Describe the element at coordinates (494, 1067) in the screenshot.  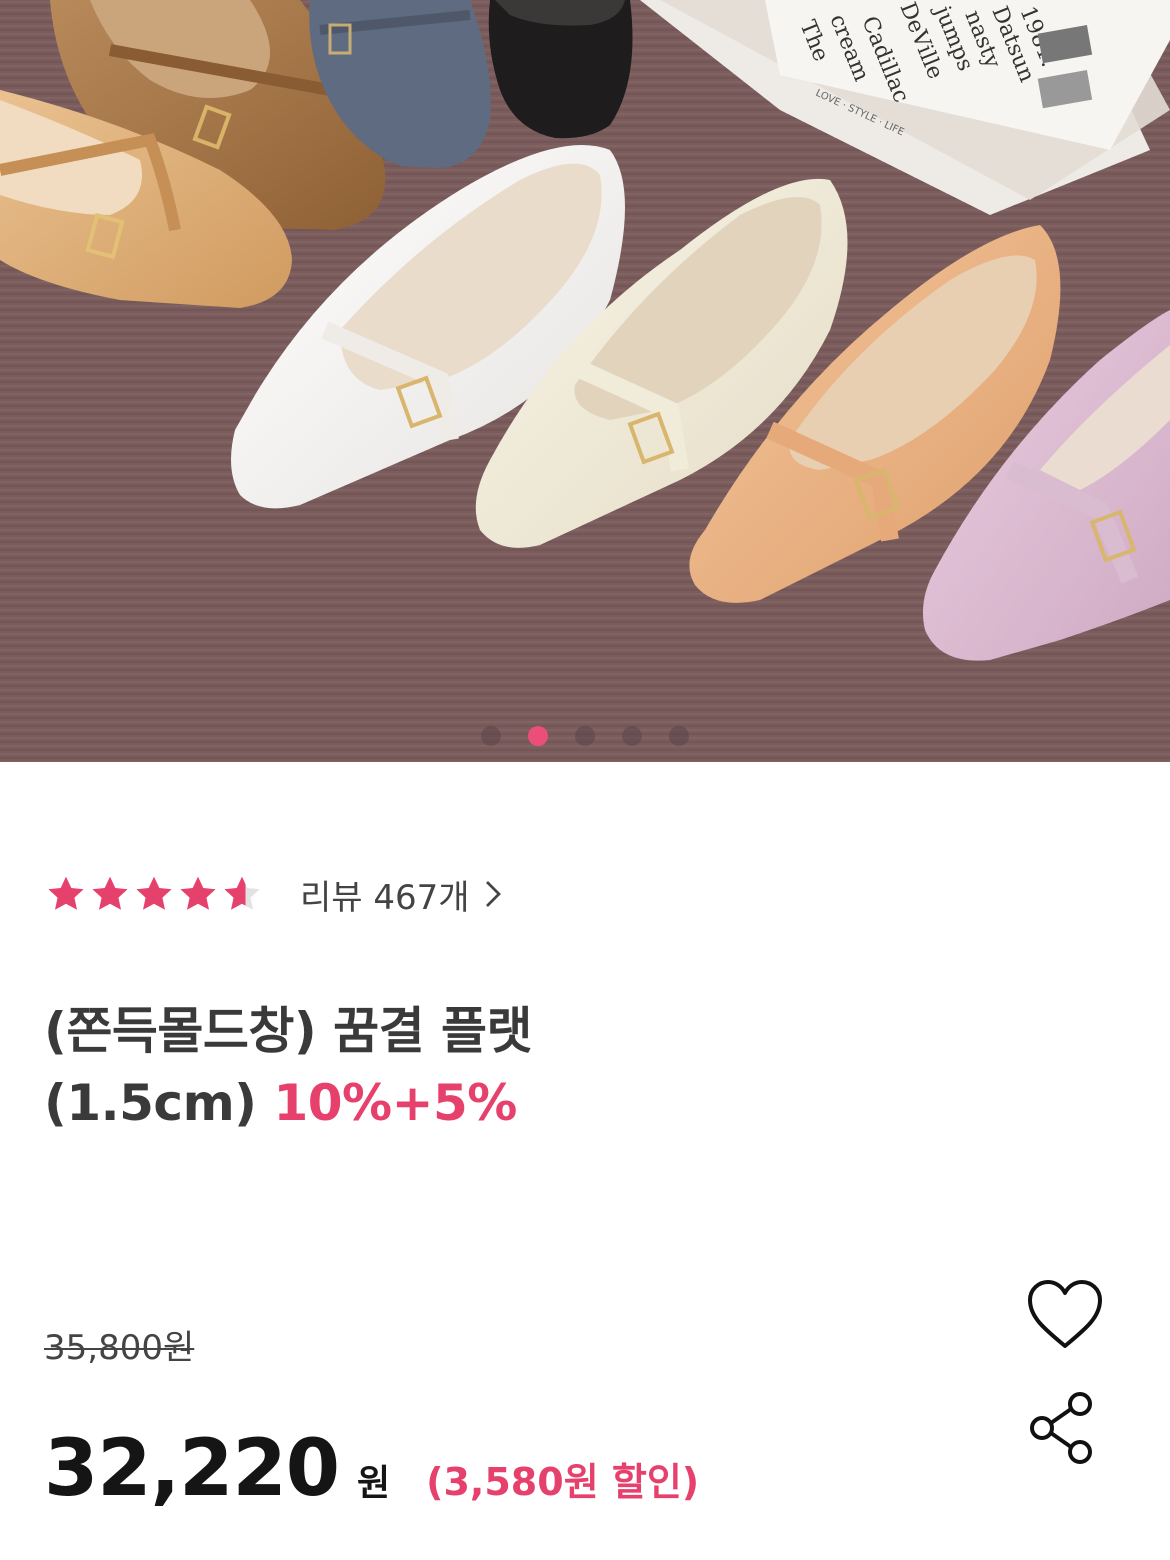
I see `product-title: (쫀득몰드창) 꿈결 플랫 (1.5cm) 10%+5%` at that location.